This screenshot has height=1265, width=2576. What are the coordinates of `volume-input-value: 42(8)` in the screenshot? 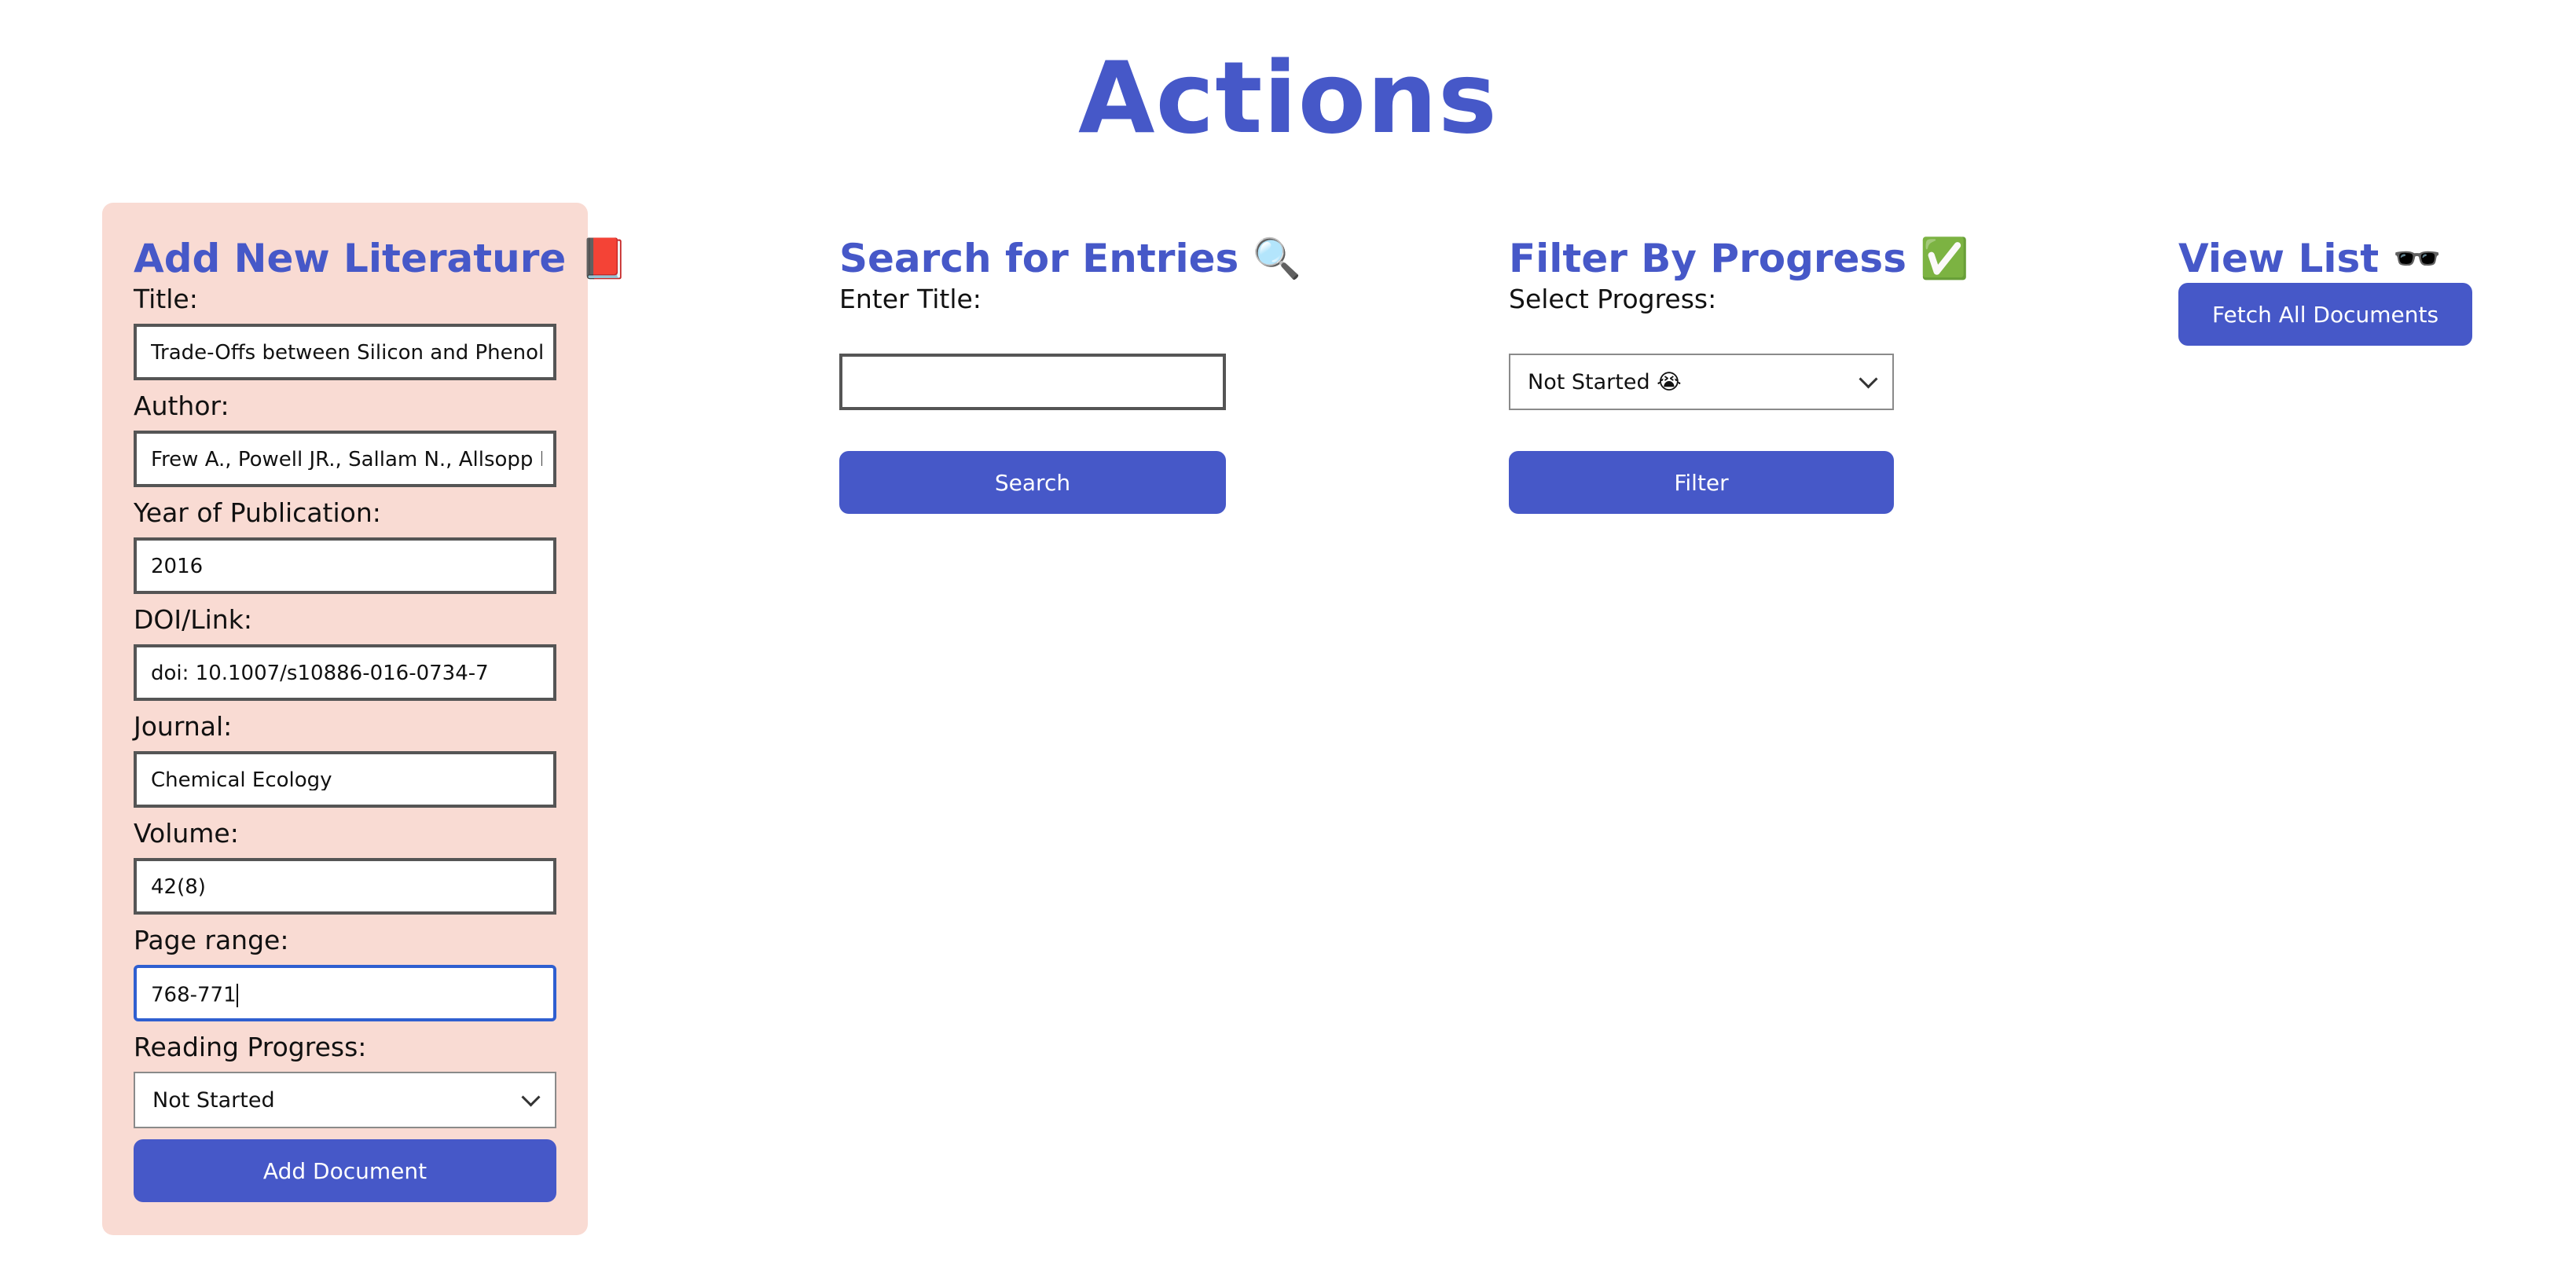 It's located at (178, 887).